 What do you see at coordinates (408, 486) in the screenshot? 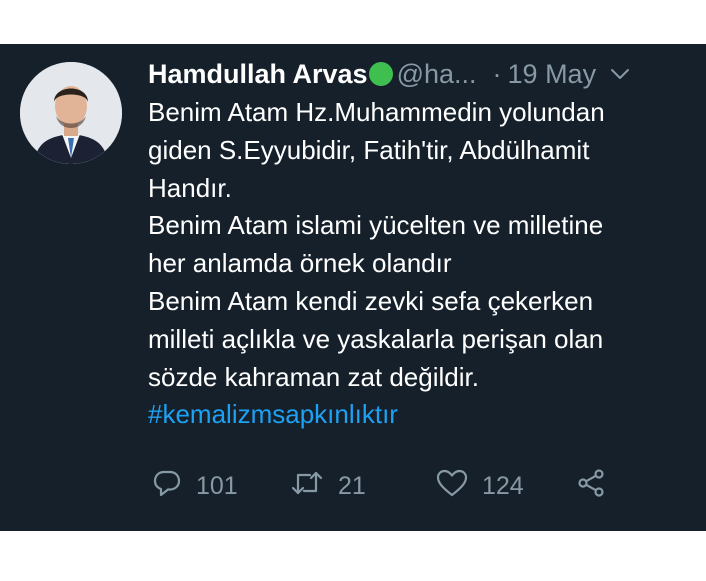
I see `tweet-actions: 101 21 124` at bounding box center [408, 486].